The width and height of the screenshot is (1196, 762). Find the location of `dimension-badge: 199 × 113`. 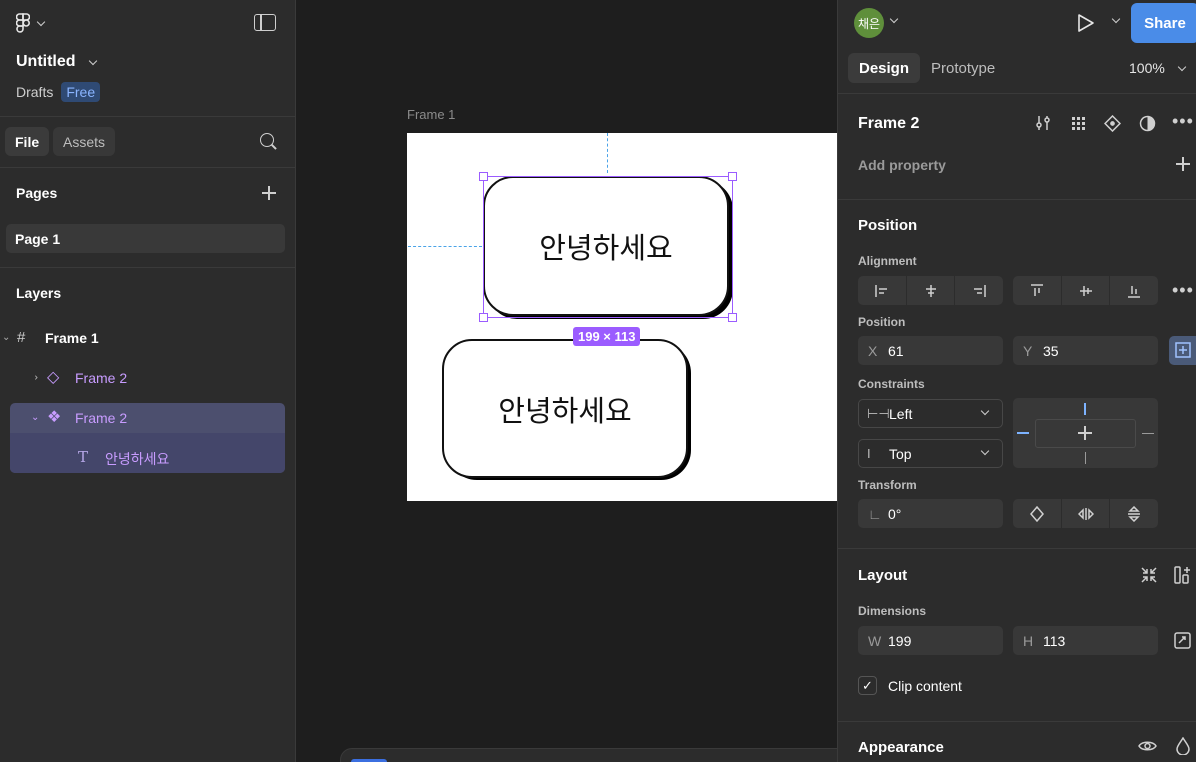

dimension-badge: 199 × 113 is located at coordinates (607, 336).